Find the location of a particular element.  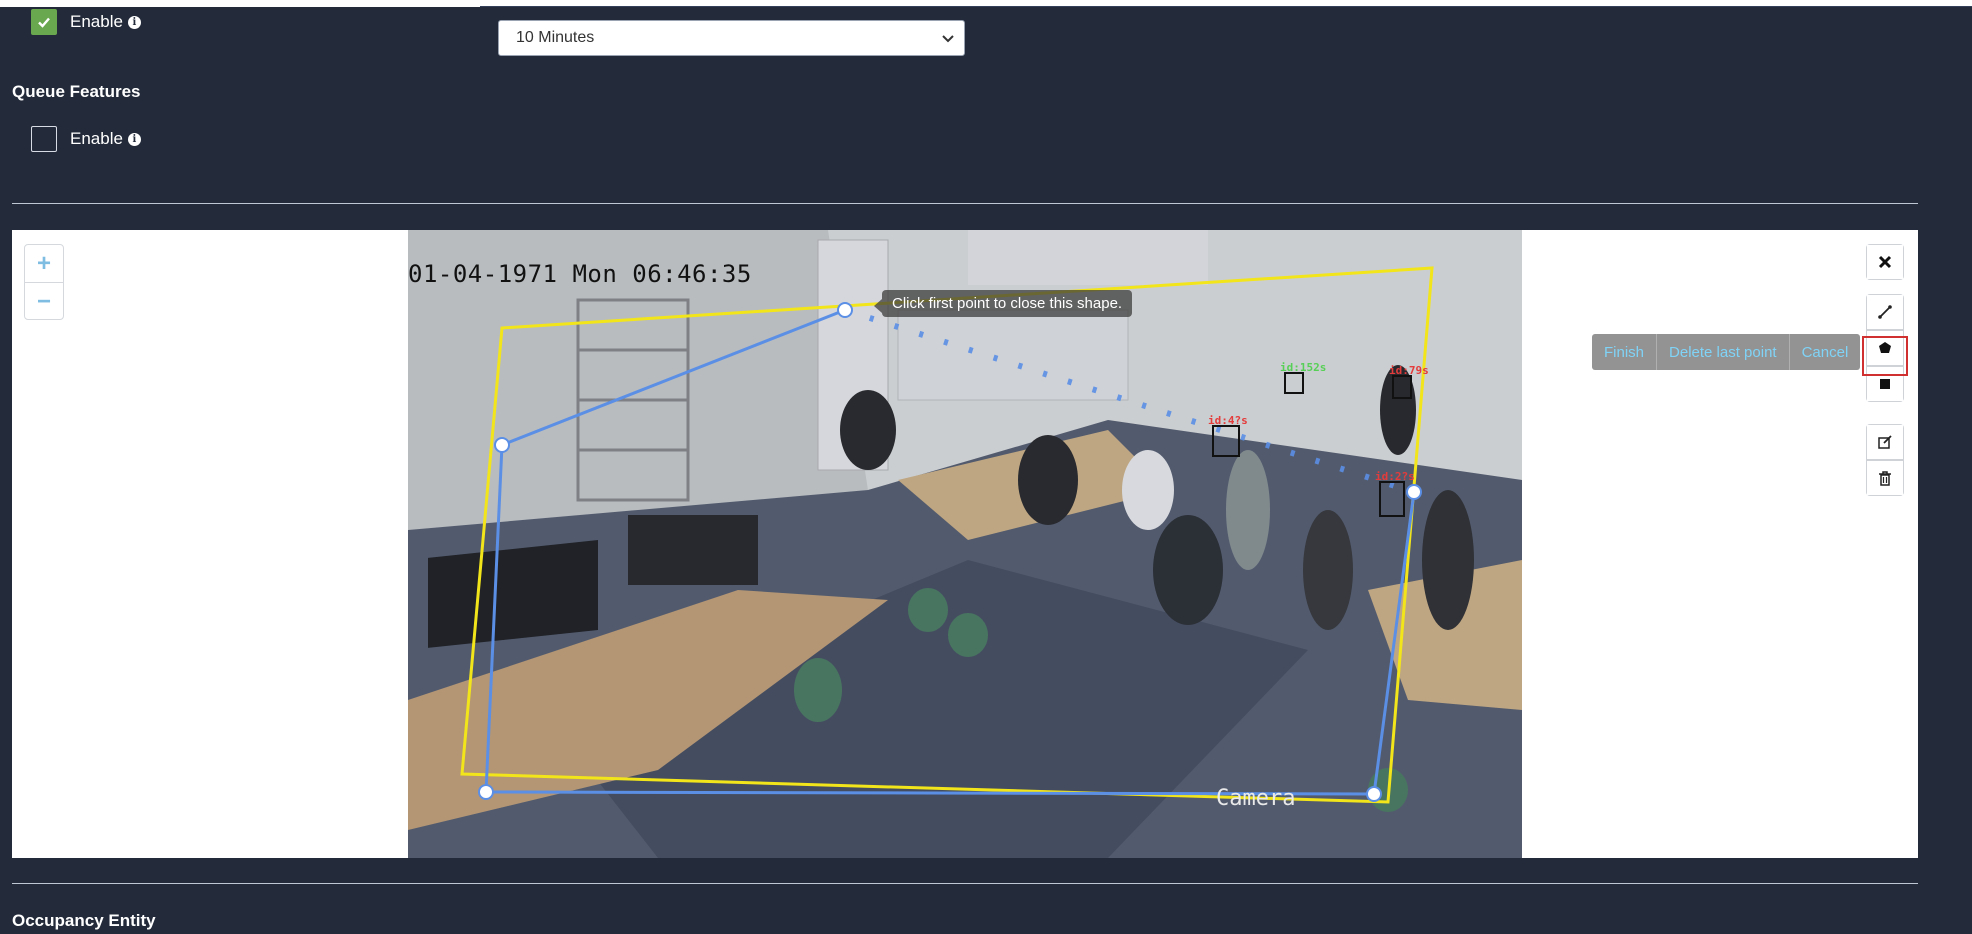

alerts-enable-checkbox is located at coordinates (44, 22).